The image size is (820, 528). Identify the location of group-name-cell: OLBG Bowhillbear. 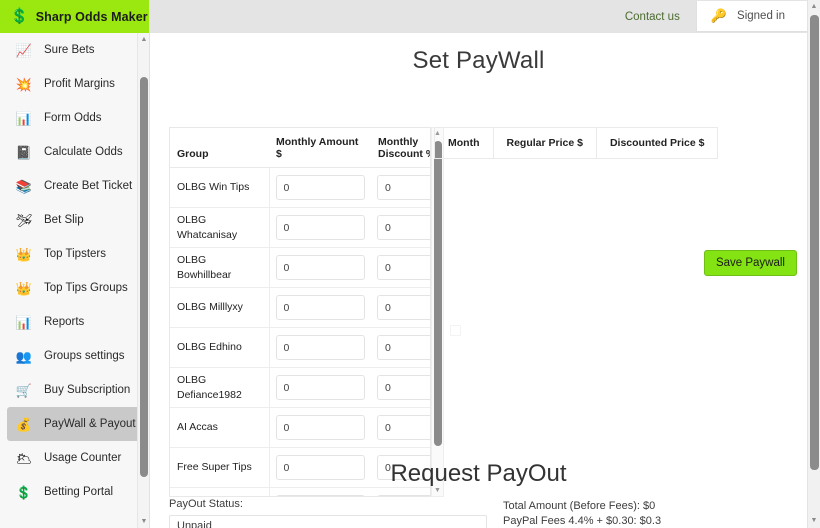
(220, 267).